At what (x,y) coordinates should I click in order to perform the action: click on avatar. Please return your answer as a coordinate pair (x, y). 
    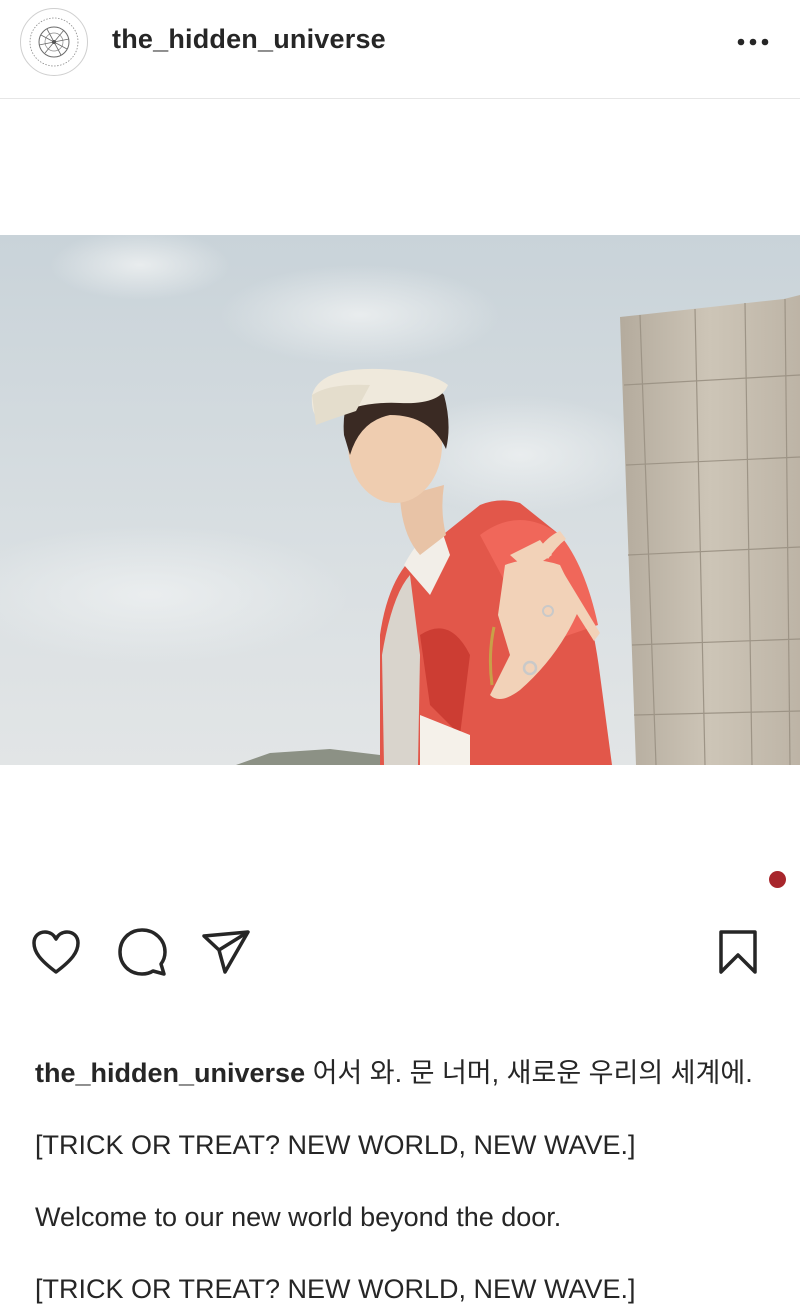
    Looking at the image, I should click on (54, 42).